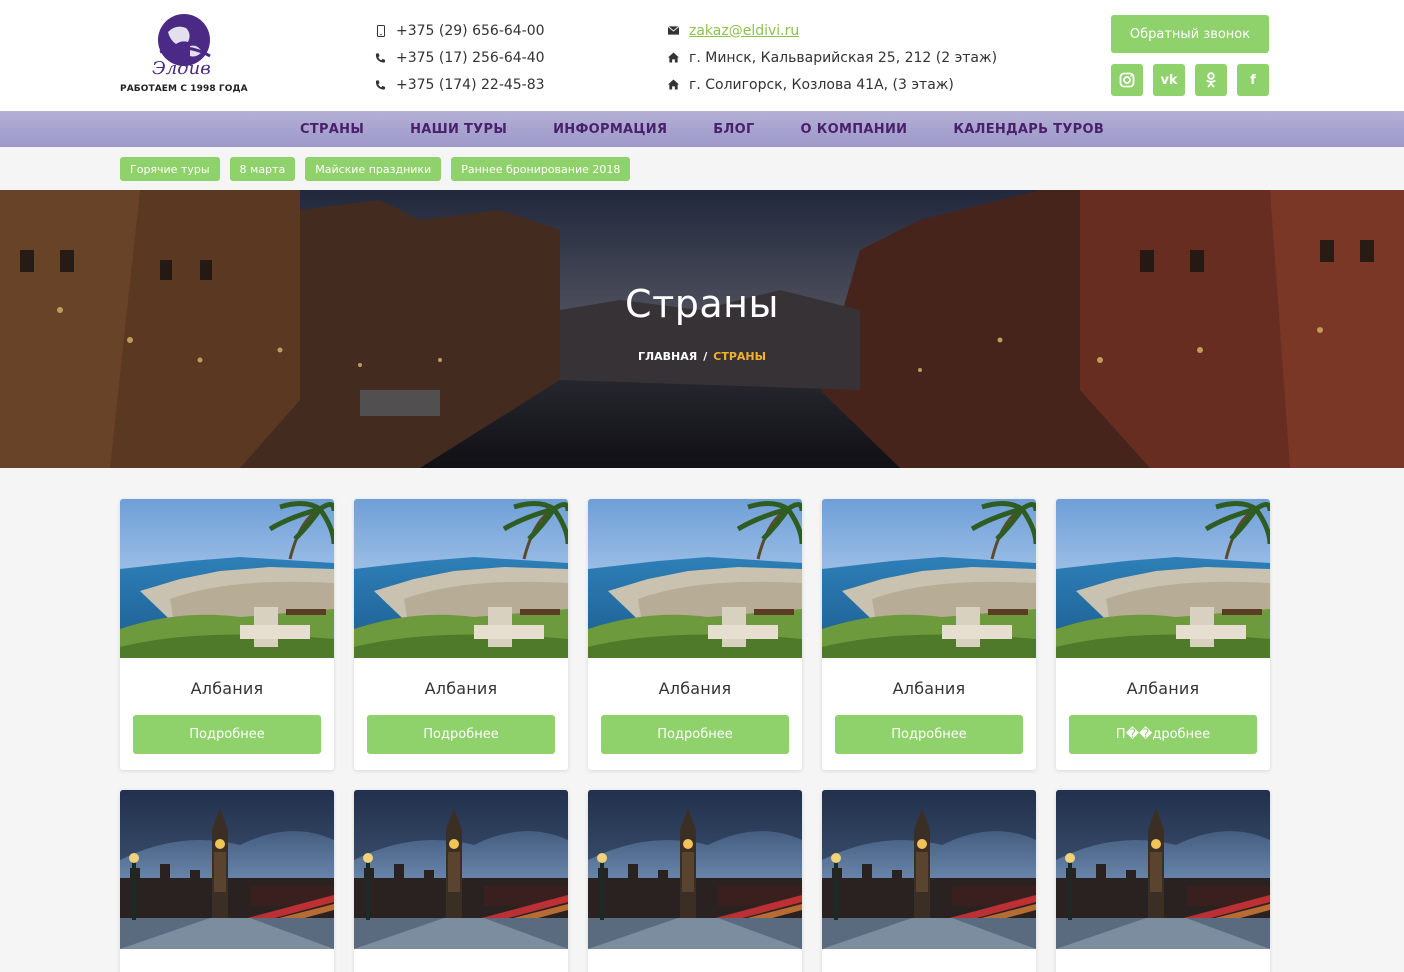  I want to click on phone-number: +375 (29) 656-64-00, so click(470, 31).